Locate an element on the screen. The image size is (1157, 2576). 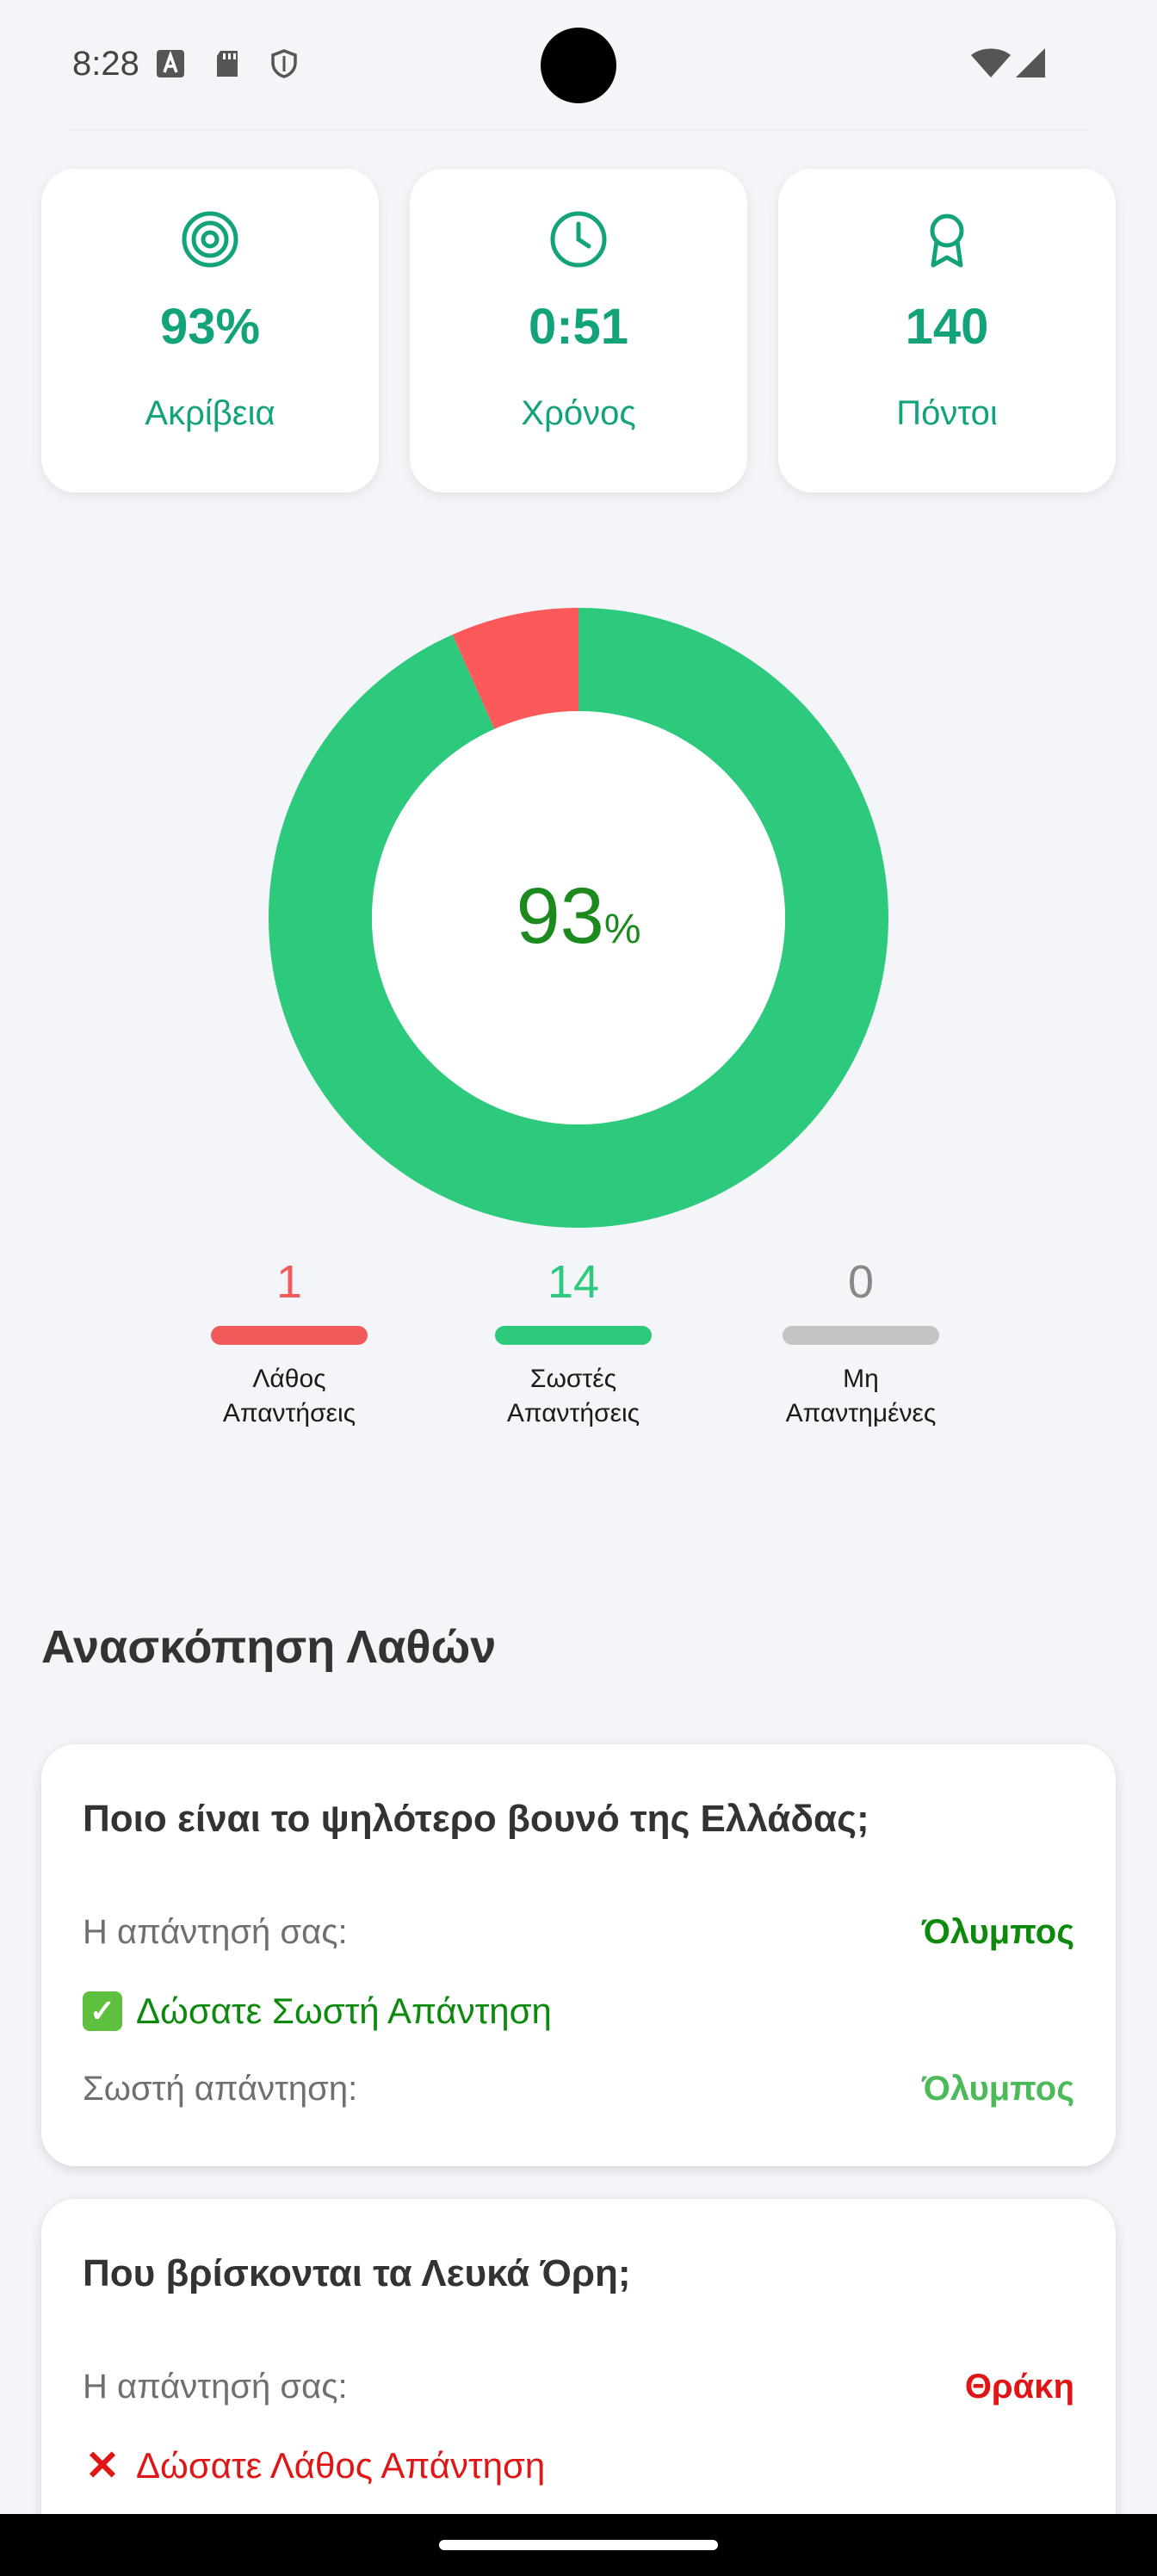
sd-card-icon is located at coordinates (228, 64).